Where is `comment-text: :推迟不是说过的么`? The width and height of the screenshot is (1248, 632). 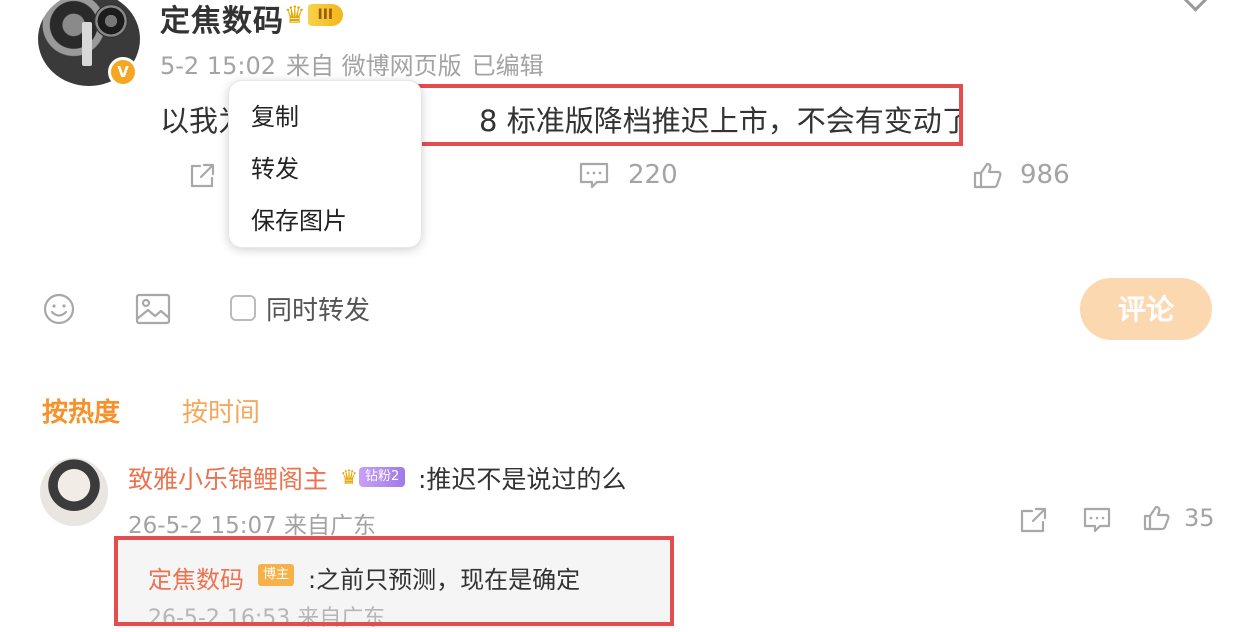 comment-text: :推迟不是说过的么 is located at coordinates (522, 479).